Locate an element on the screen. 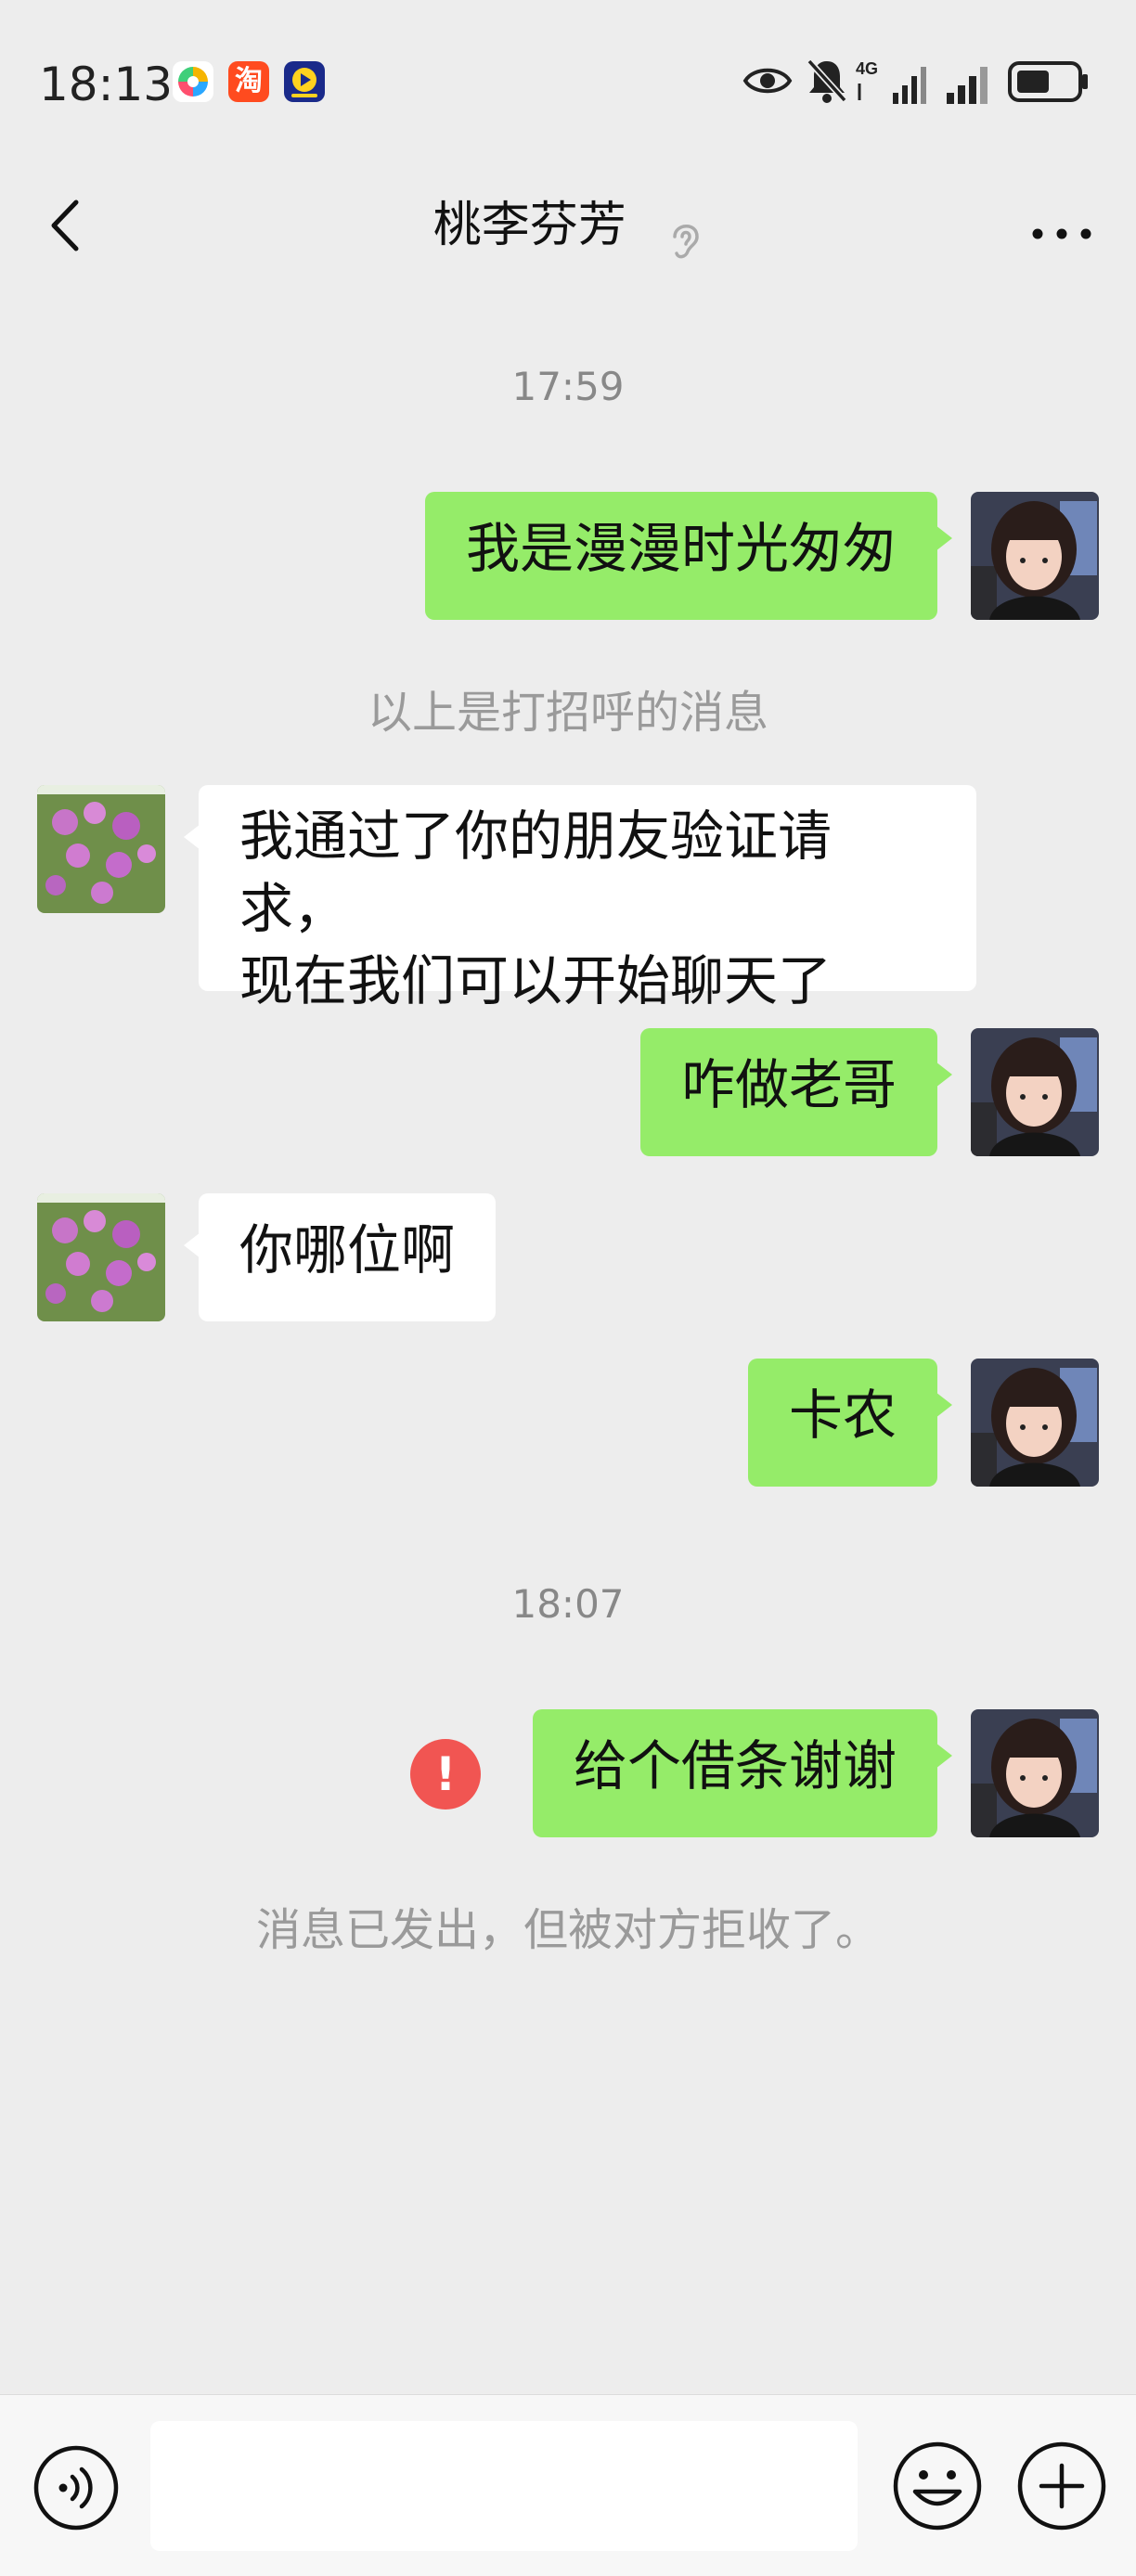 The width and height of the screenshot is (1136, 2576). message-text-line: 现在我们可以开始聊天了 is located at coordinates (536, 981).